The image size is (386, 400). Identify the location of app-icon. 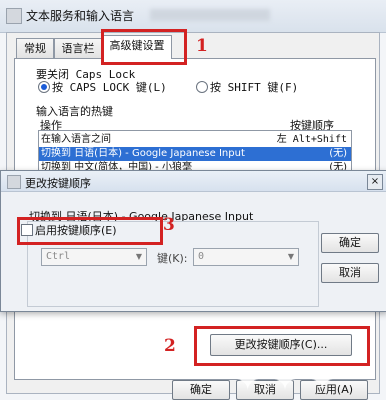
(14, 16).